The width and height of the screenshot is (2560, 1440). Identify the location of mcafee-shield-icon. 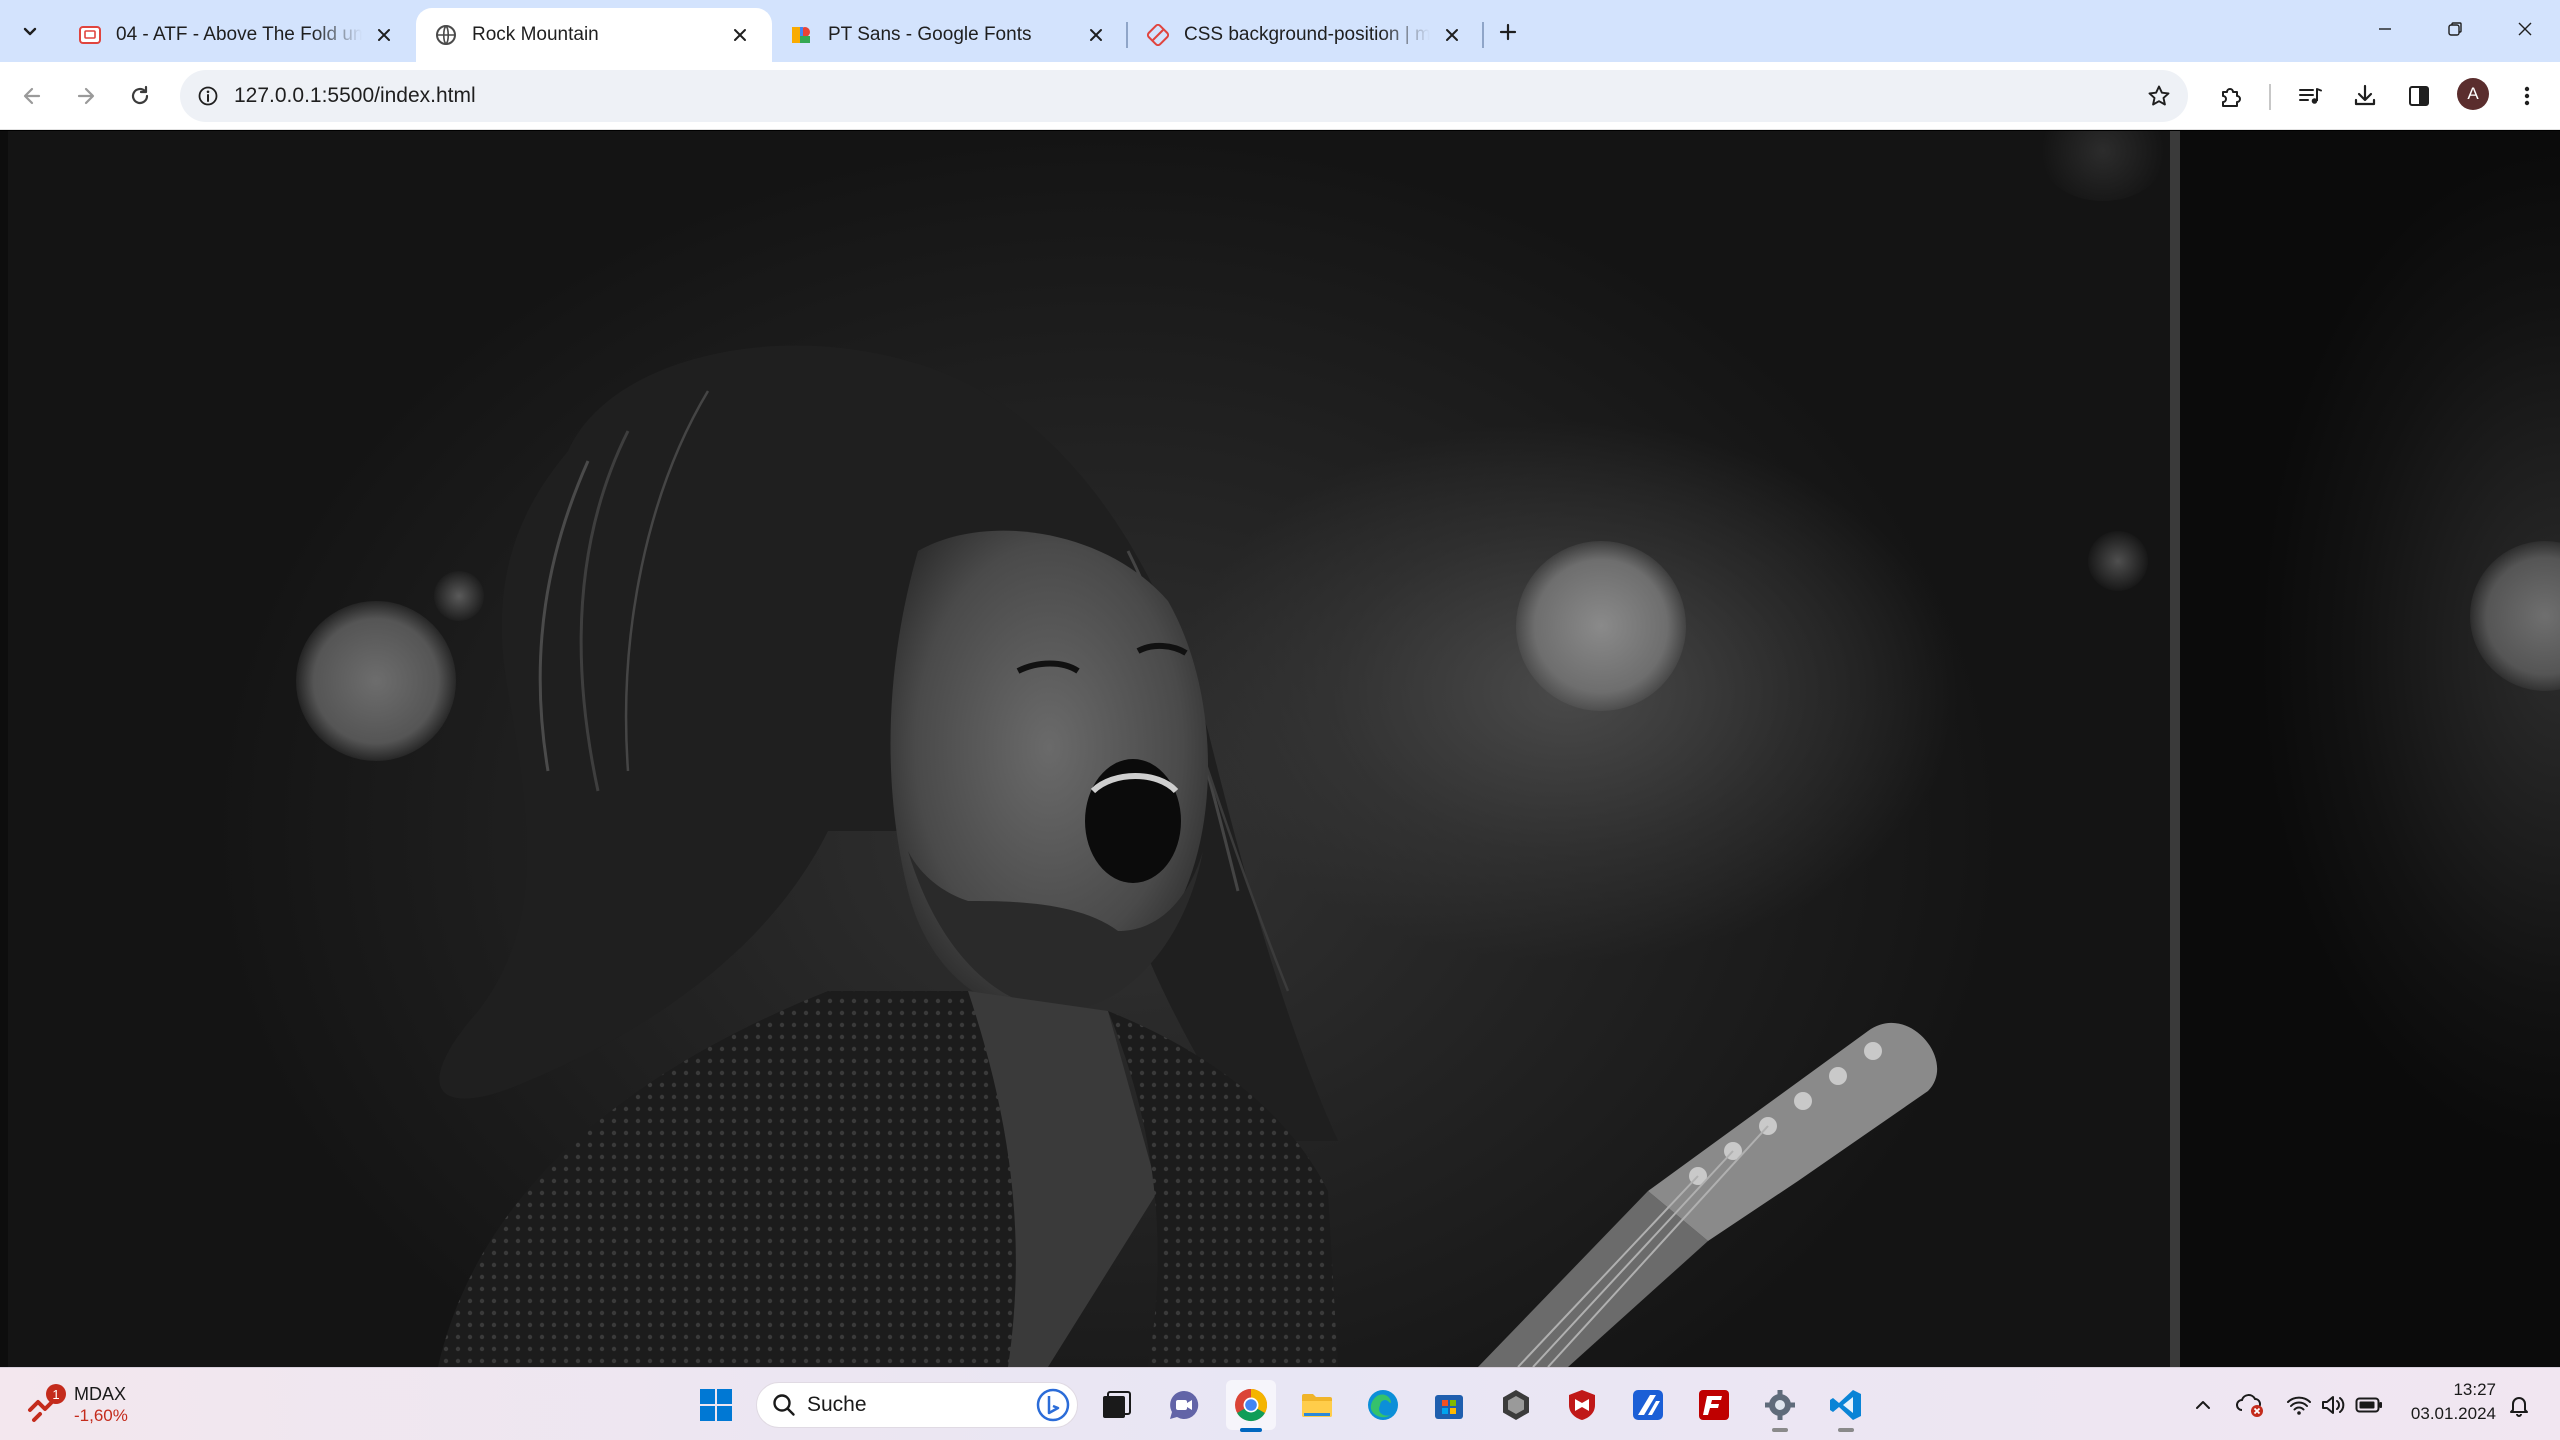
(1582, 1405).